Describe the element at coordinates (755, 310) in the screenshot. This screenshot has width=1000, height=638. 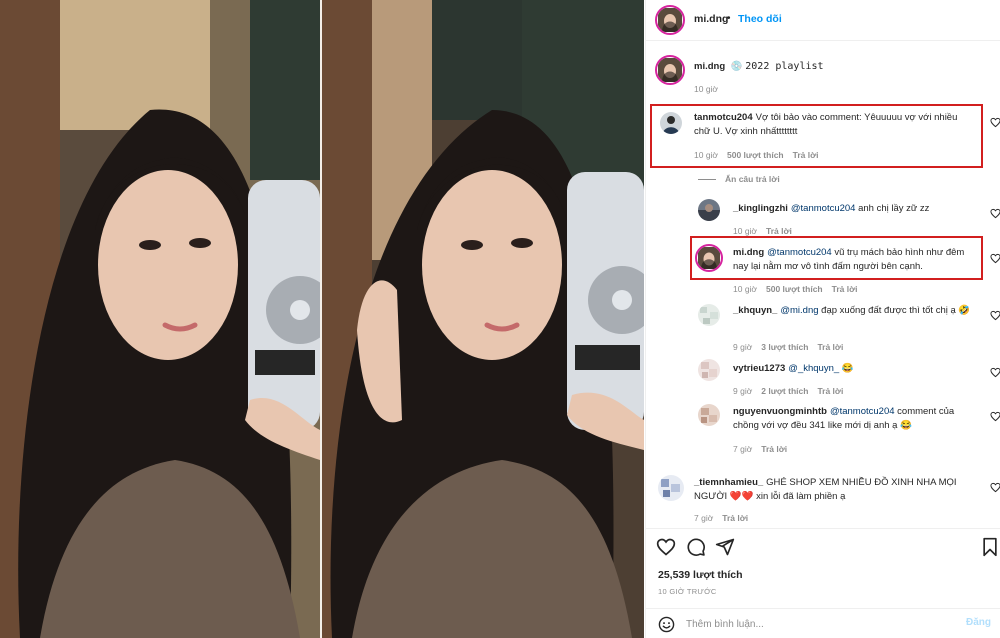
I see `comment-username: _khquyn_` at that location.